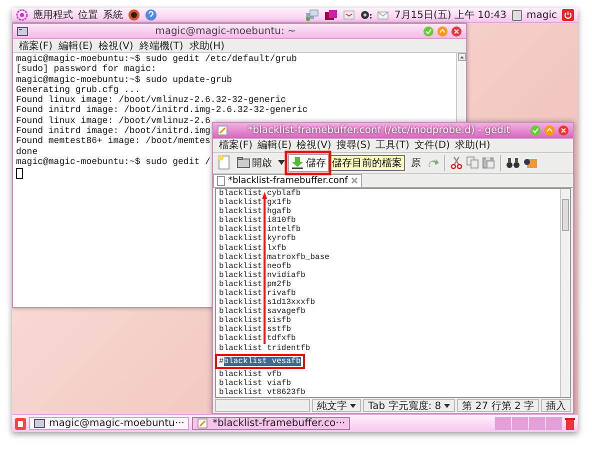 This screenshot has width=592, height=450. I want to click on code-line: blacklist neofb, so click(255, 266).